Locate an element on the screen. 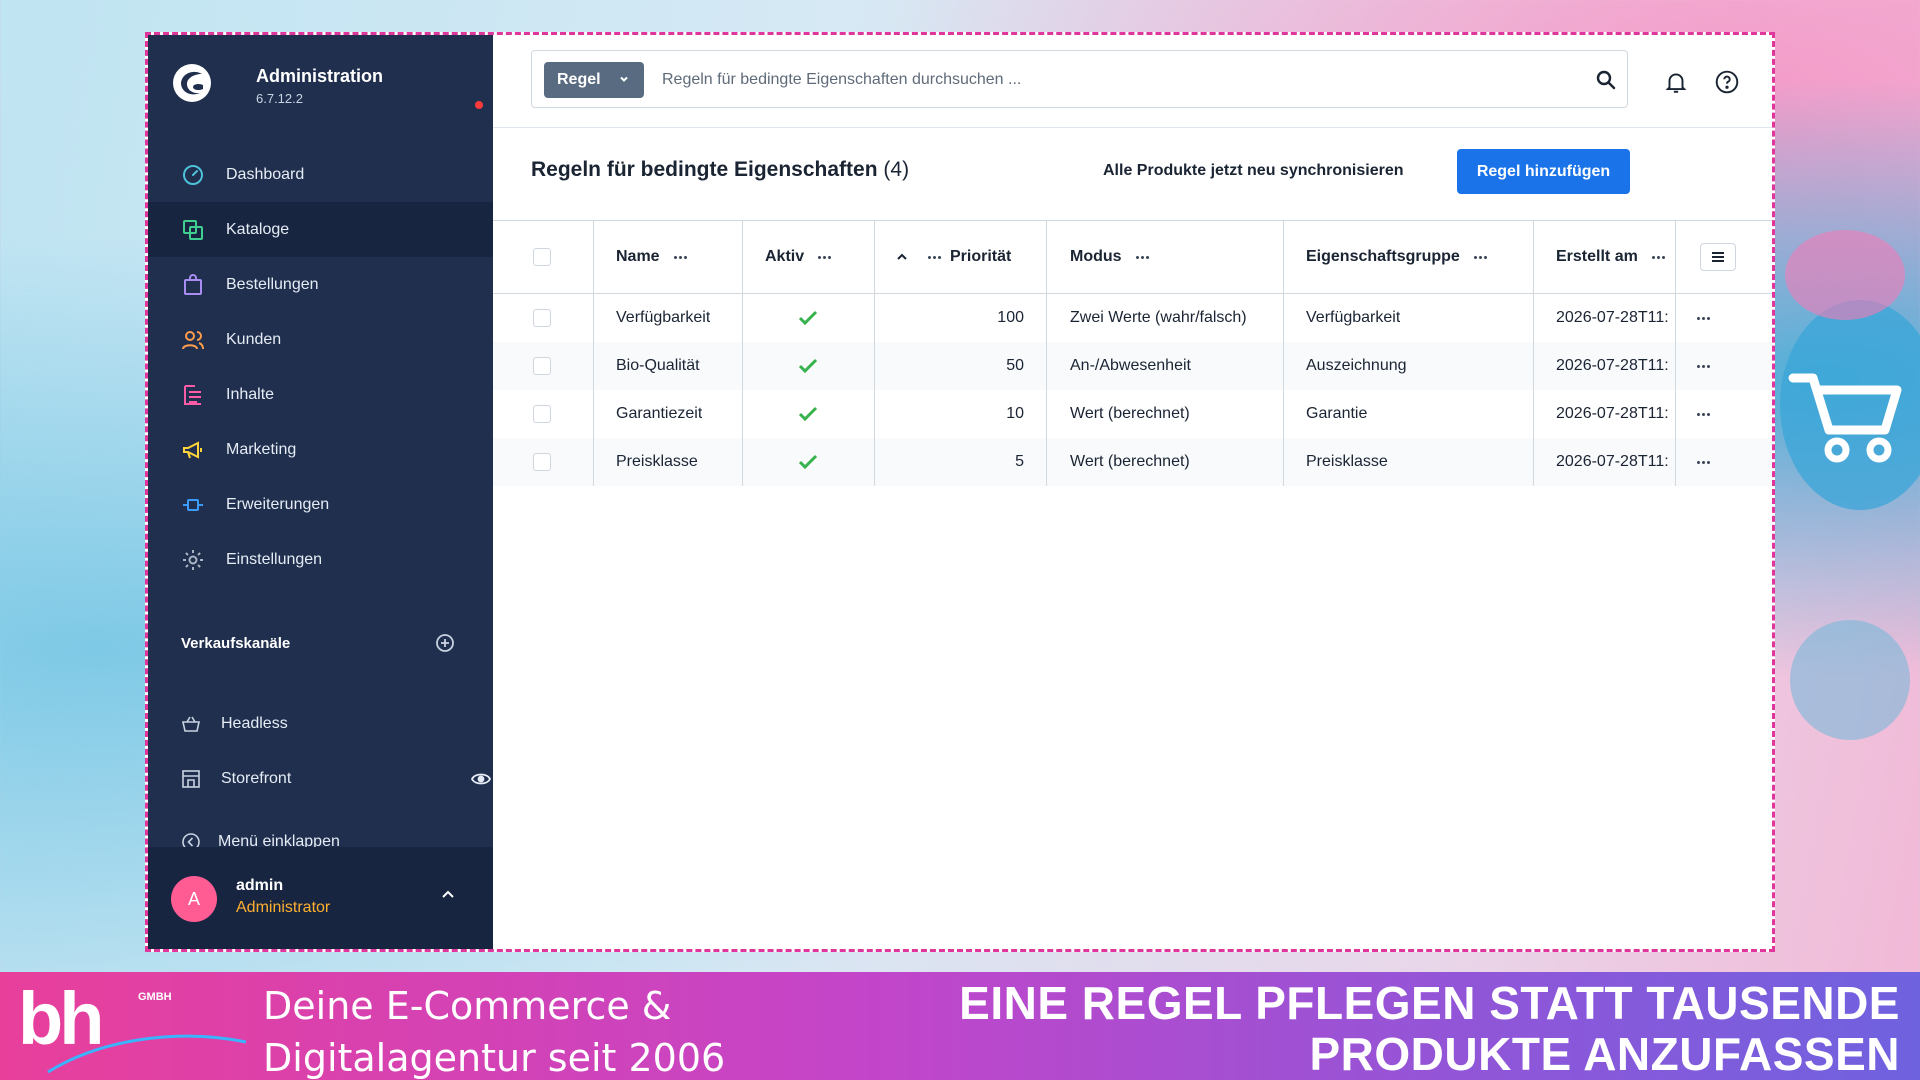 Image resolution: width=1920 pixels, height=1080 pixels. sidebar-item-kunden: Kunden is located at coordinates (320, 339).